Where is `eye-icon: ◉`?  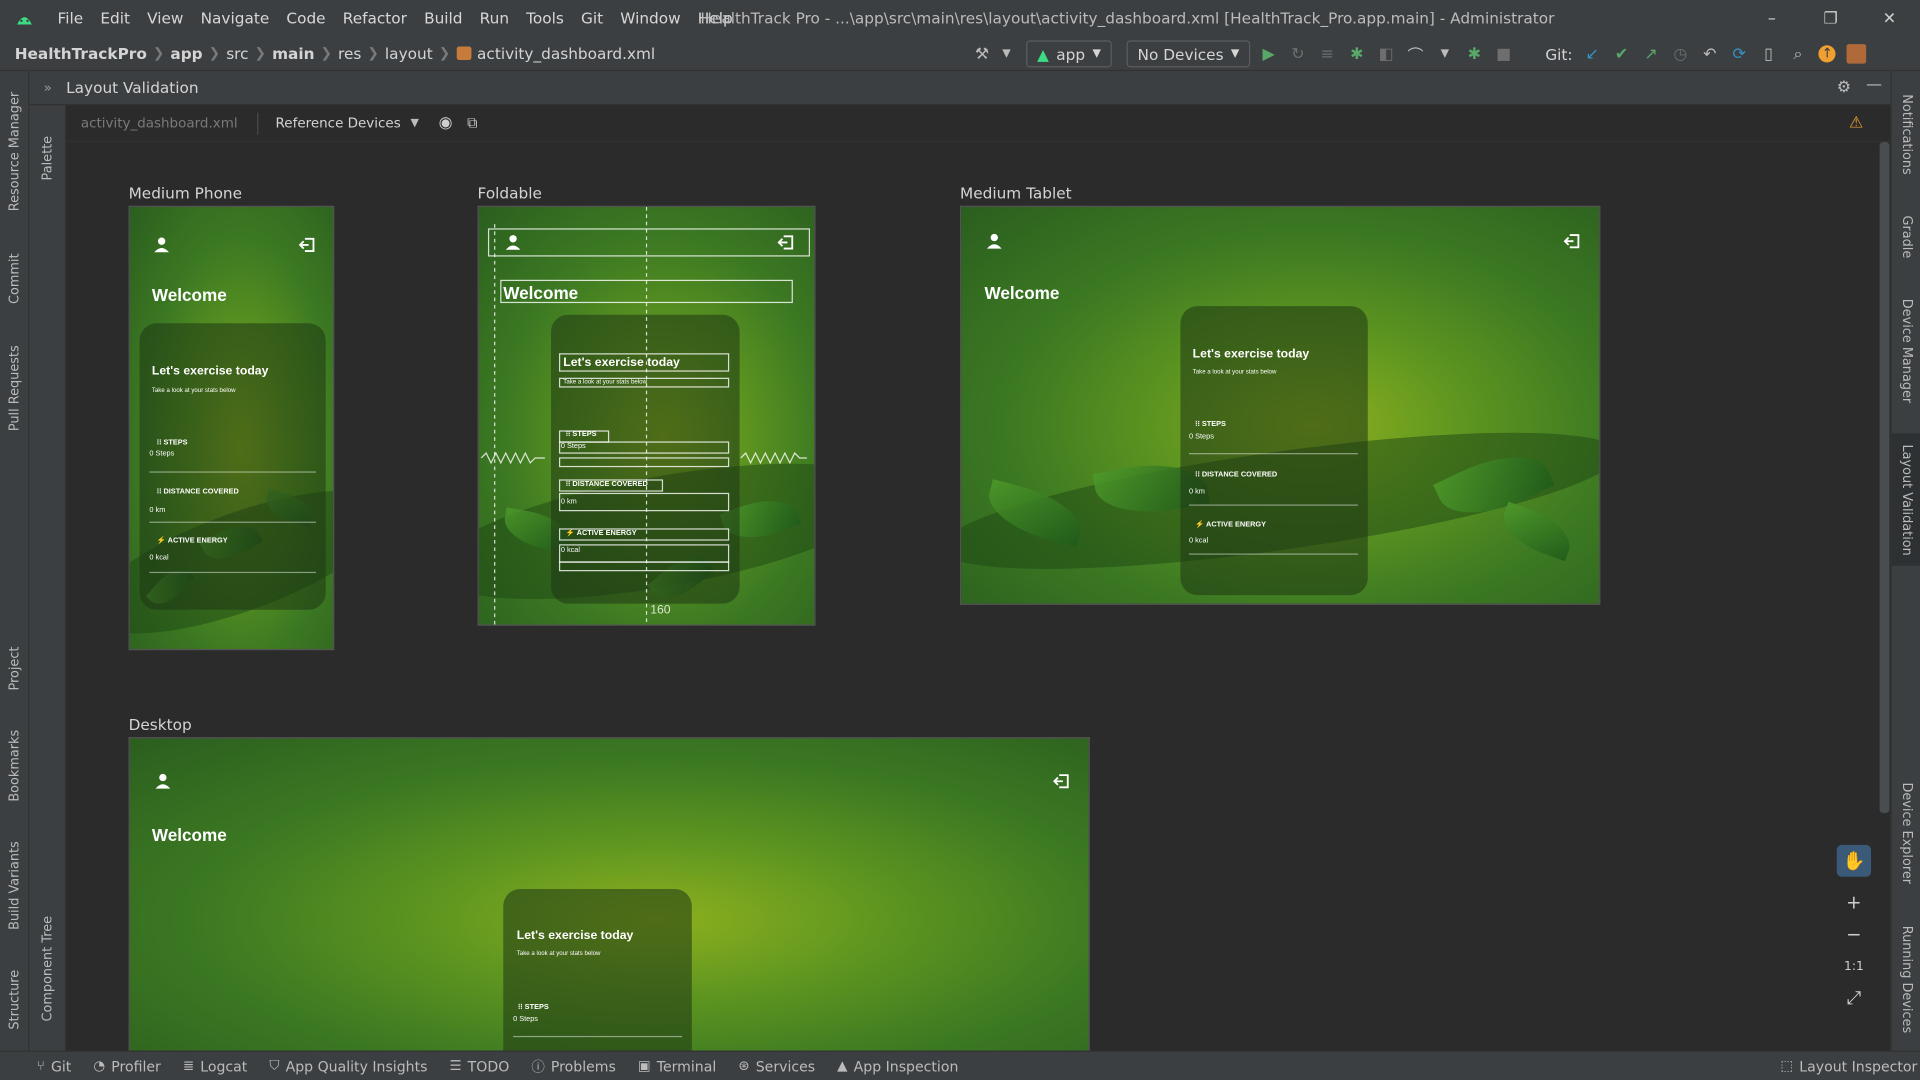 eye-icon: ◉ is located at coordinates (446, 123).